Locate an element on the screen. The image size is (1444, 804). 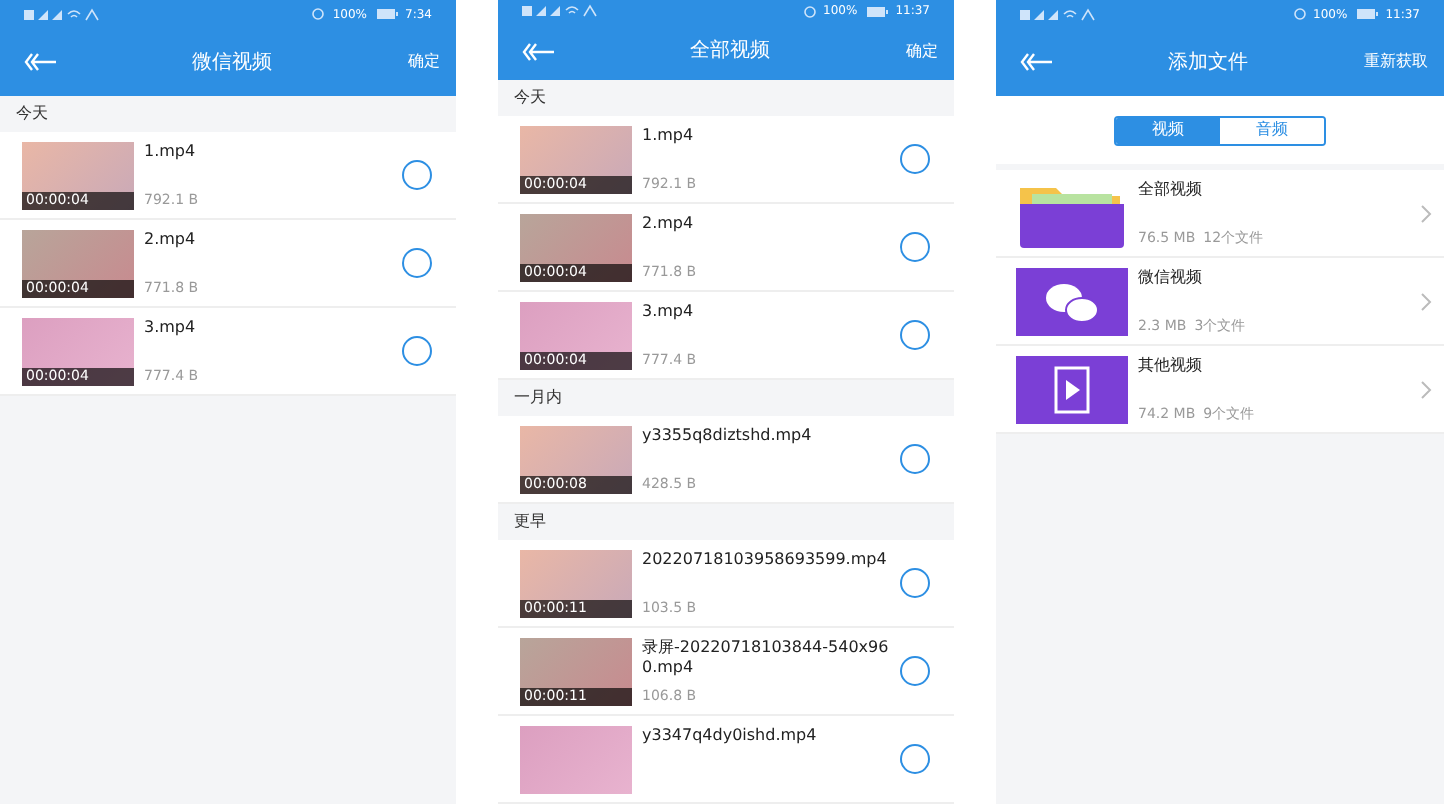
folder-name: 全部视频 is located at coordinates (1171, 189).